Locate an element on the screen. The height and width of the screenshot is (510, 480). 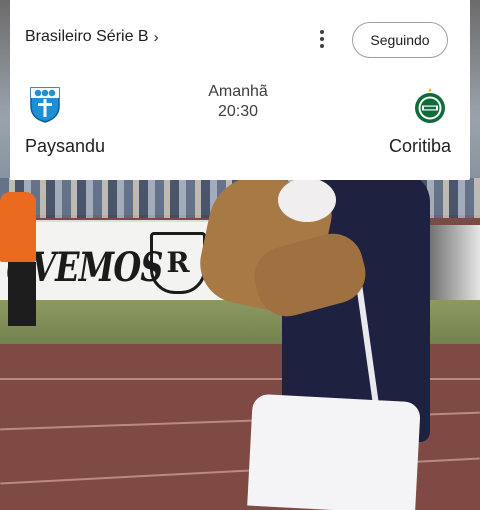
player-shorts is located at coordinates (334, 451).